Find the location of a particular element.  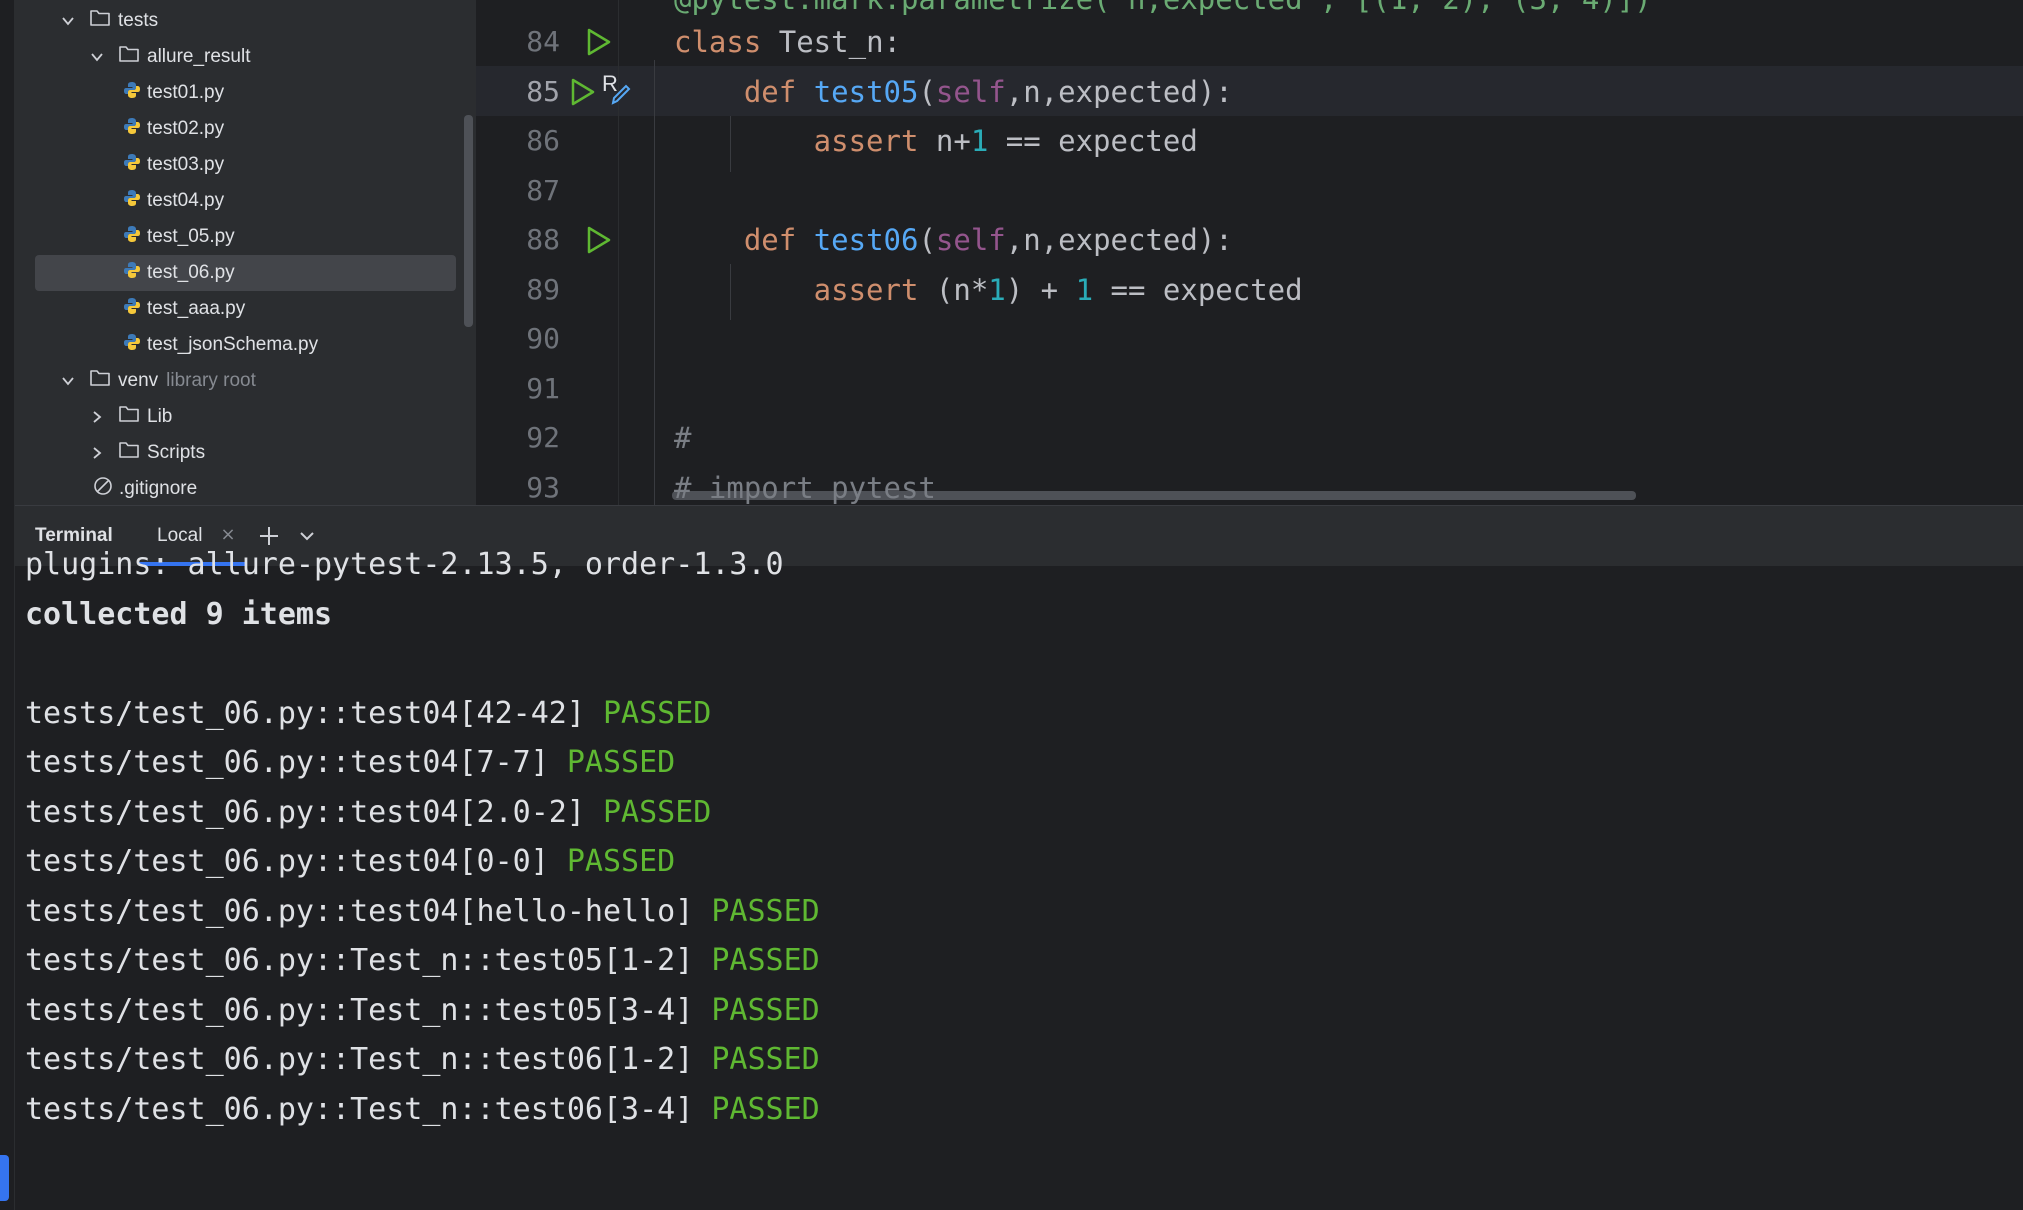

tree-item-test04-py: test04.py is located at coordinates (245, 201).